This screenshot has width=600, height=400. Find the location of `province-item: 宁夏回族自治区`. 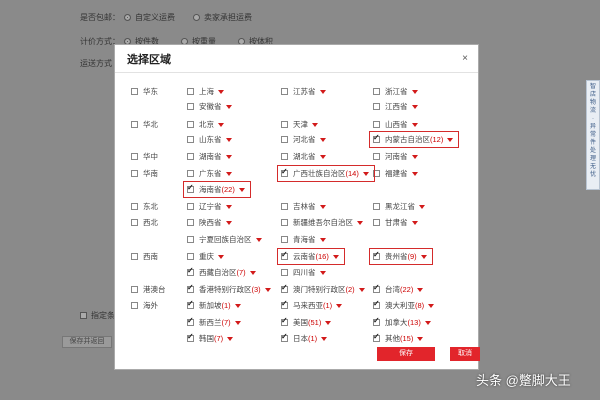

province-item: 宁夏回族自治区 is located at coordinates (224, 239).